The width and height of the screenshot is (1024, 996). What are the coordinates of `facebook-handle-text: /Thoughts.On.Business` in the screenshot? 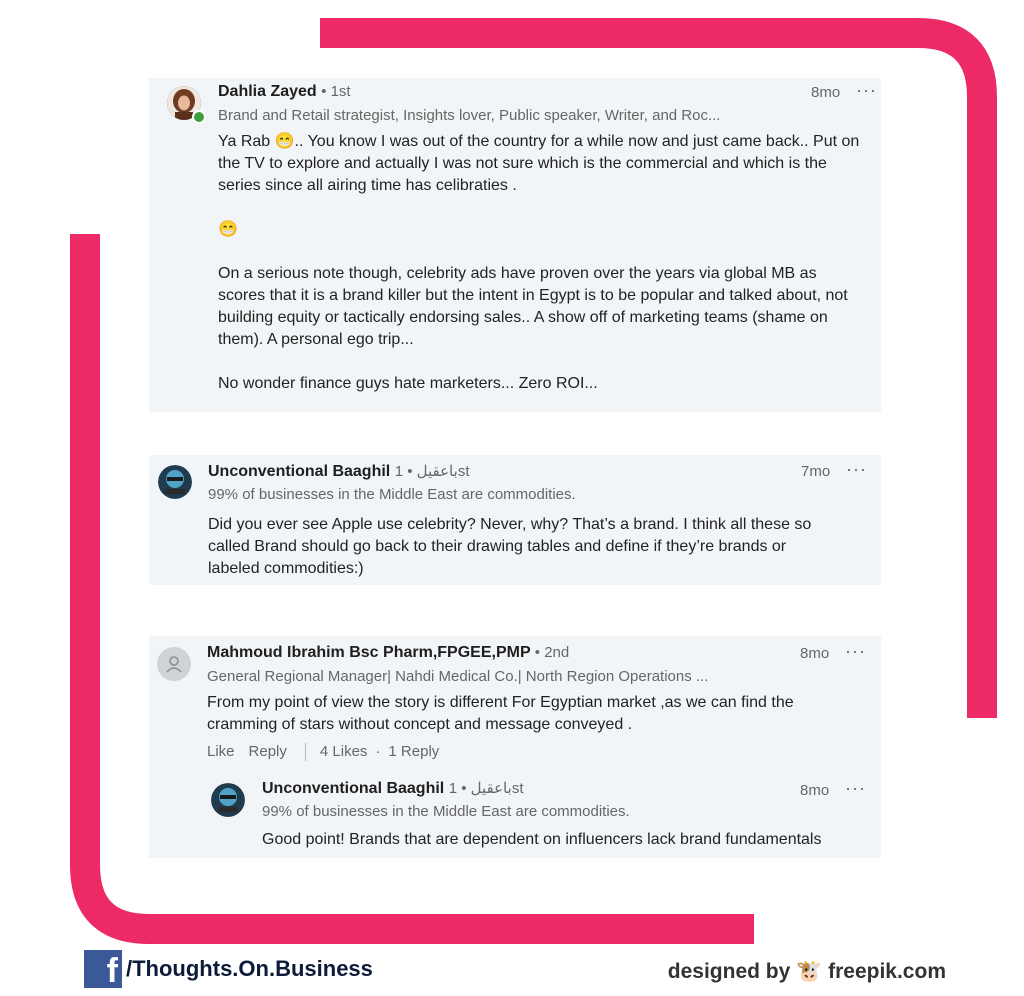 It's located at (249, 968).